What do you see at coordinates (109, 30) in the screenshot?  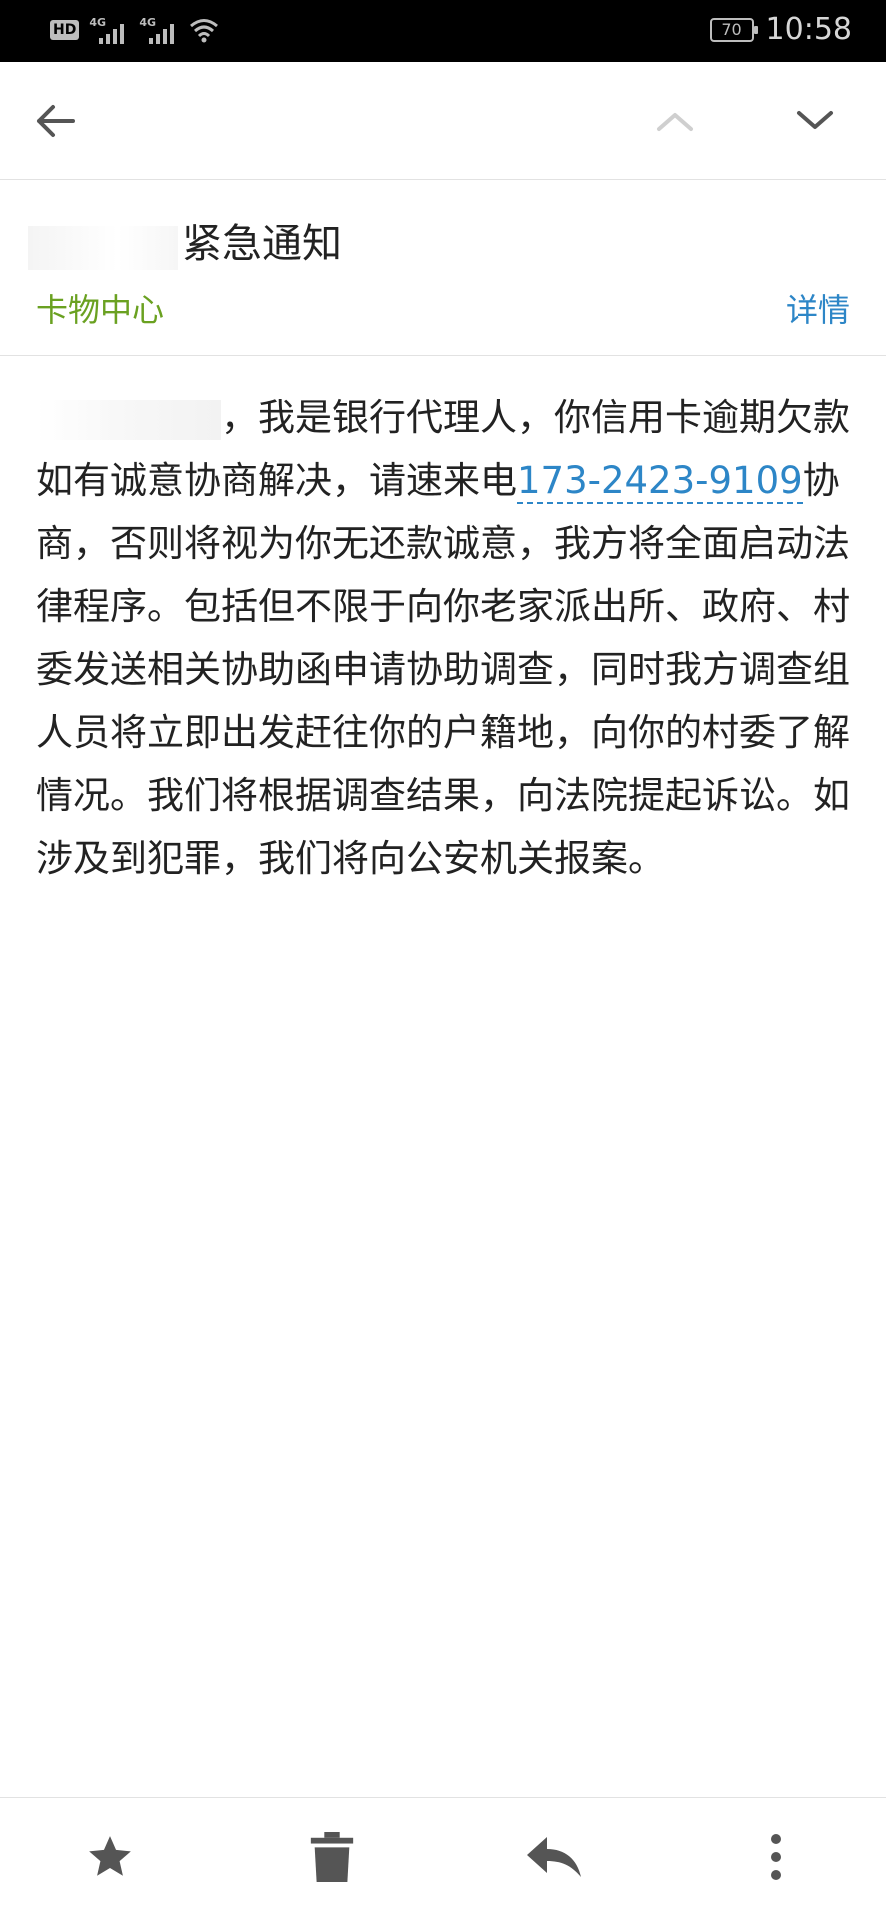 I see `signal-icon: 4G` at bounding box center [109, 30].